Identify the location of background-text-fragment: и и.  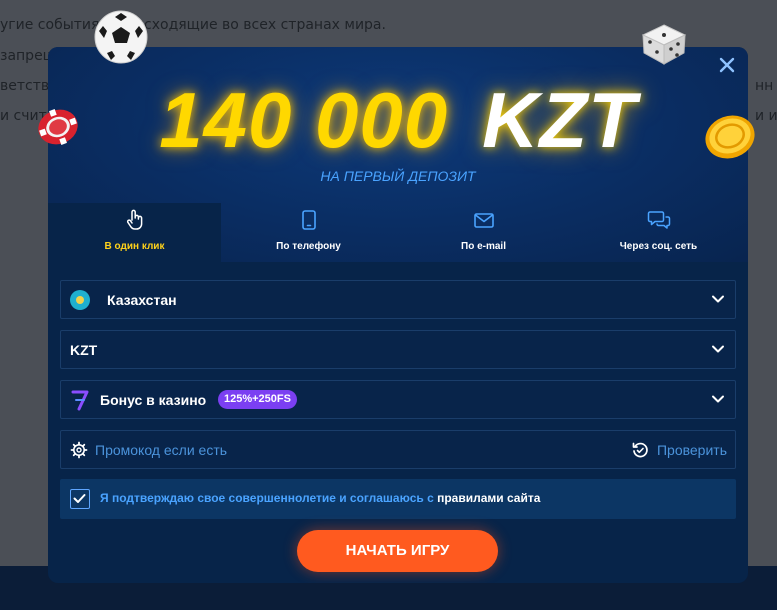
(766, 116).